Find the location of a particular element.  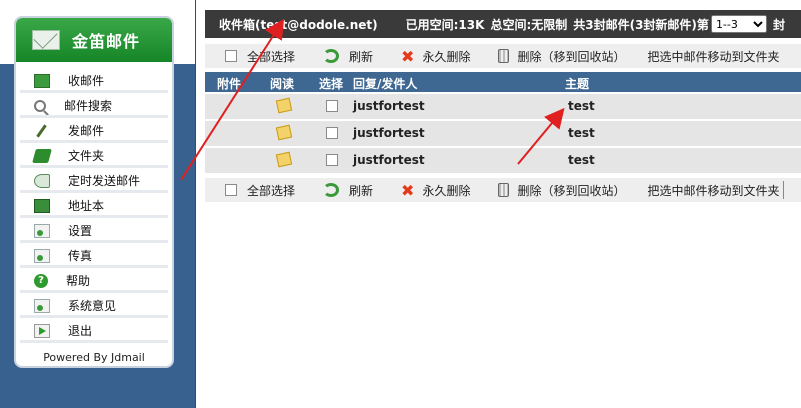

toolbar-bottom: 全部选择 刷新 ✖ 永久删除 删除（移到回收站） 把选中邮件移动到文件夹 is located at coordinates (503, 190).